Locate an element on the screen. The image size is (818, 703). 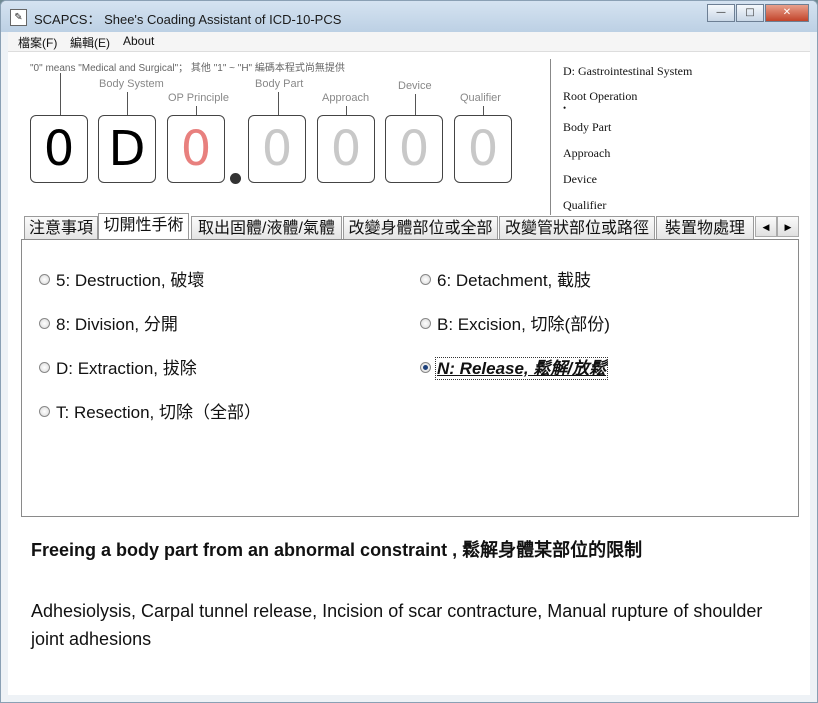
connector-device is located at coordinates (415, 104).